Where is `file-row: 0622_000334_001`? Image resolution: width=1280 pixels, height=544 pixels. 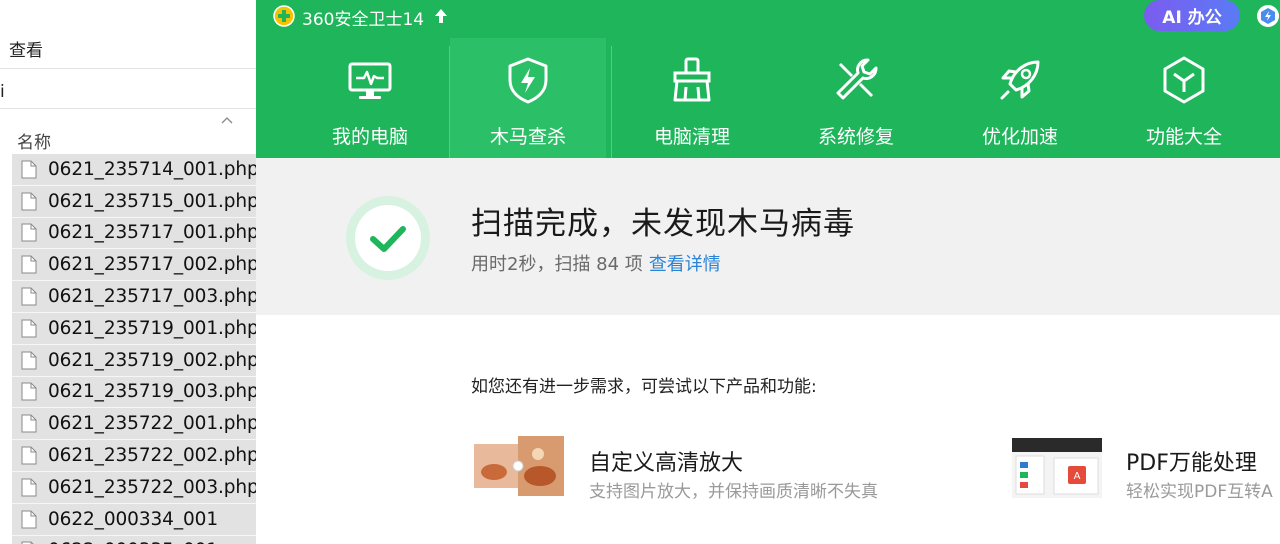
file-row: 0622_000334_001 is located at coordinates (134, 519).